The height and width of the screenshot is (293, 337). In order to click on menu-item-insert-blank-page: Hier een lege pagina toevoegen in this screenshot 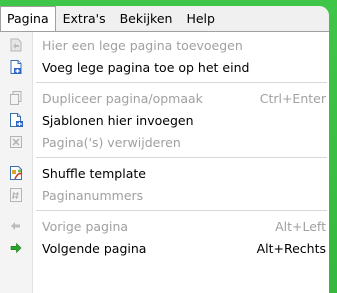, I will do `click(164, 45)`.